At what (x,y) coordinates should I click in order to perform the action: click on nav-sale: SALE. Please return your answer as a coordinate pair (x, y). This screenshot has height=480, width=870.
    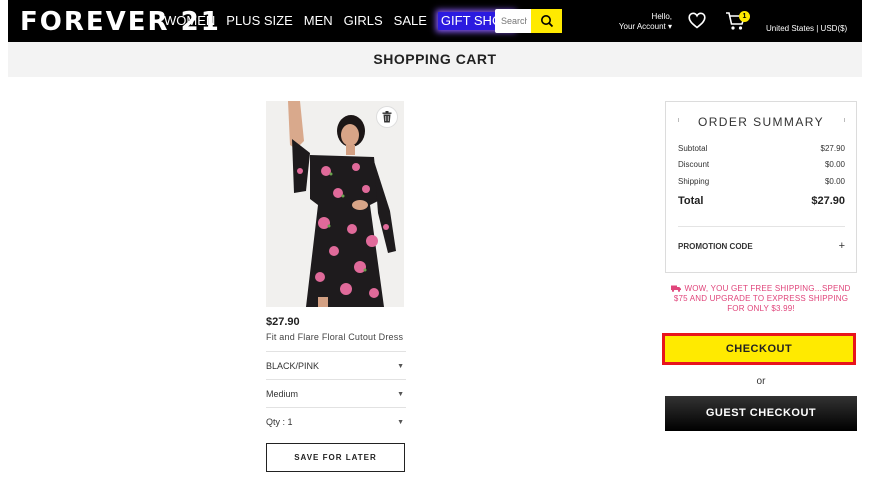
    Looking at the image, I should click on (410, 21).